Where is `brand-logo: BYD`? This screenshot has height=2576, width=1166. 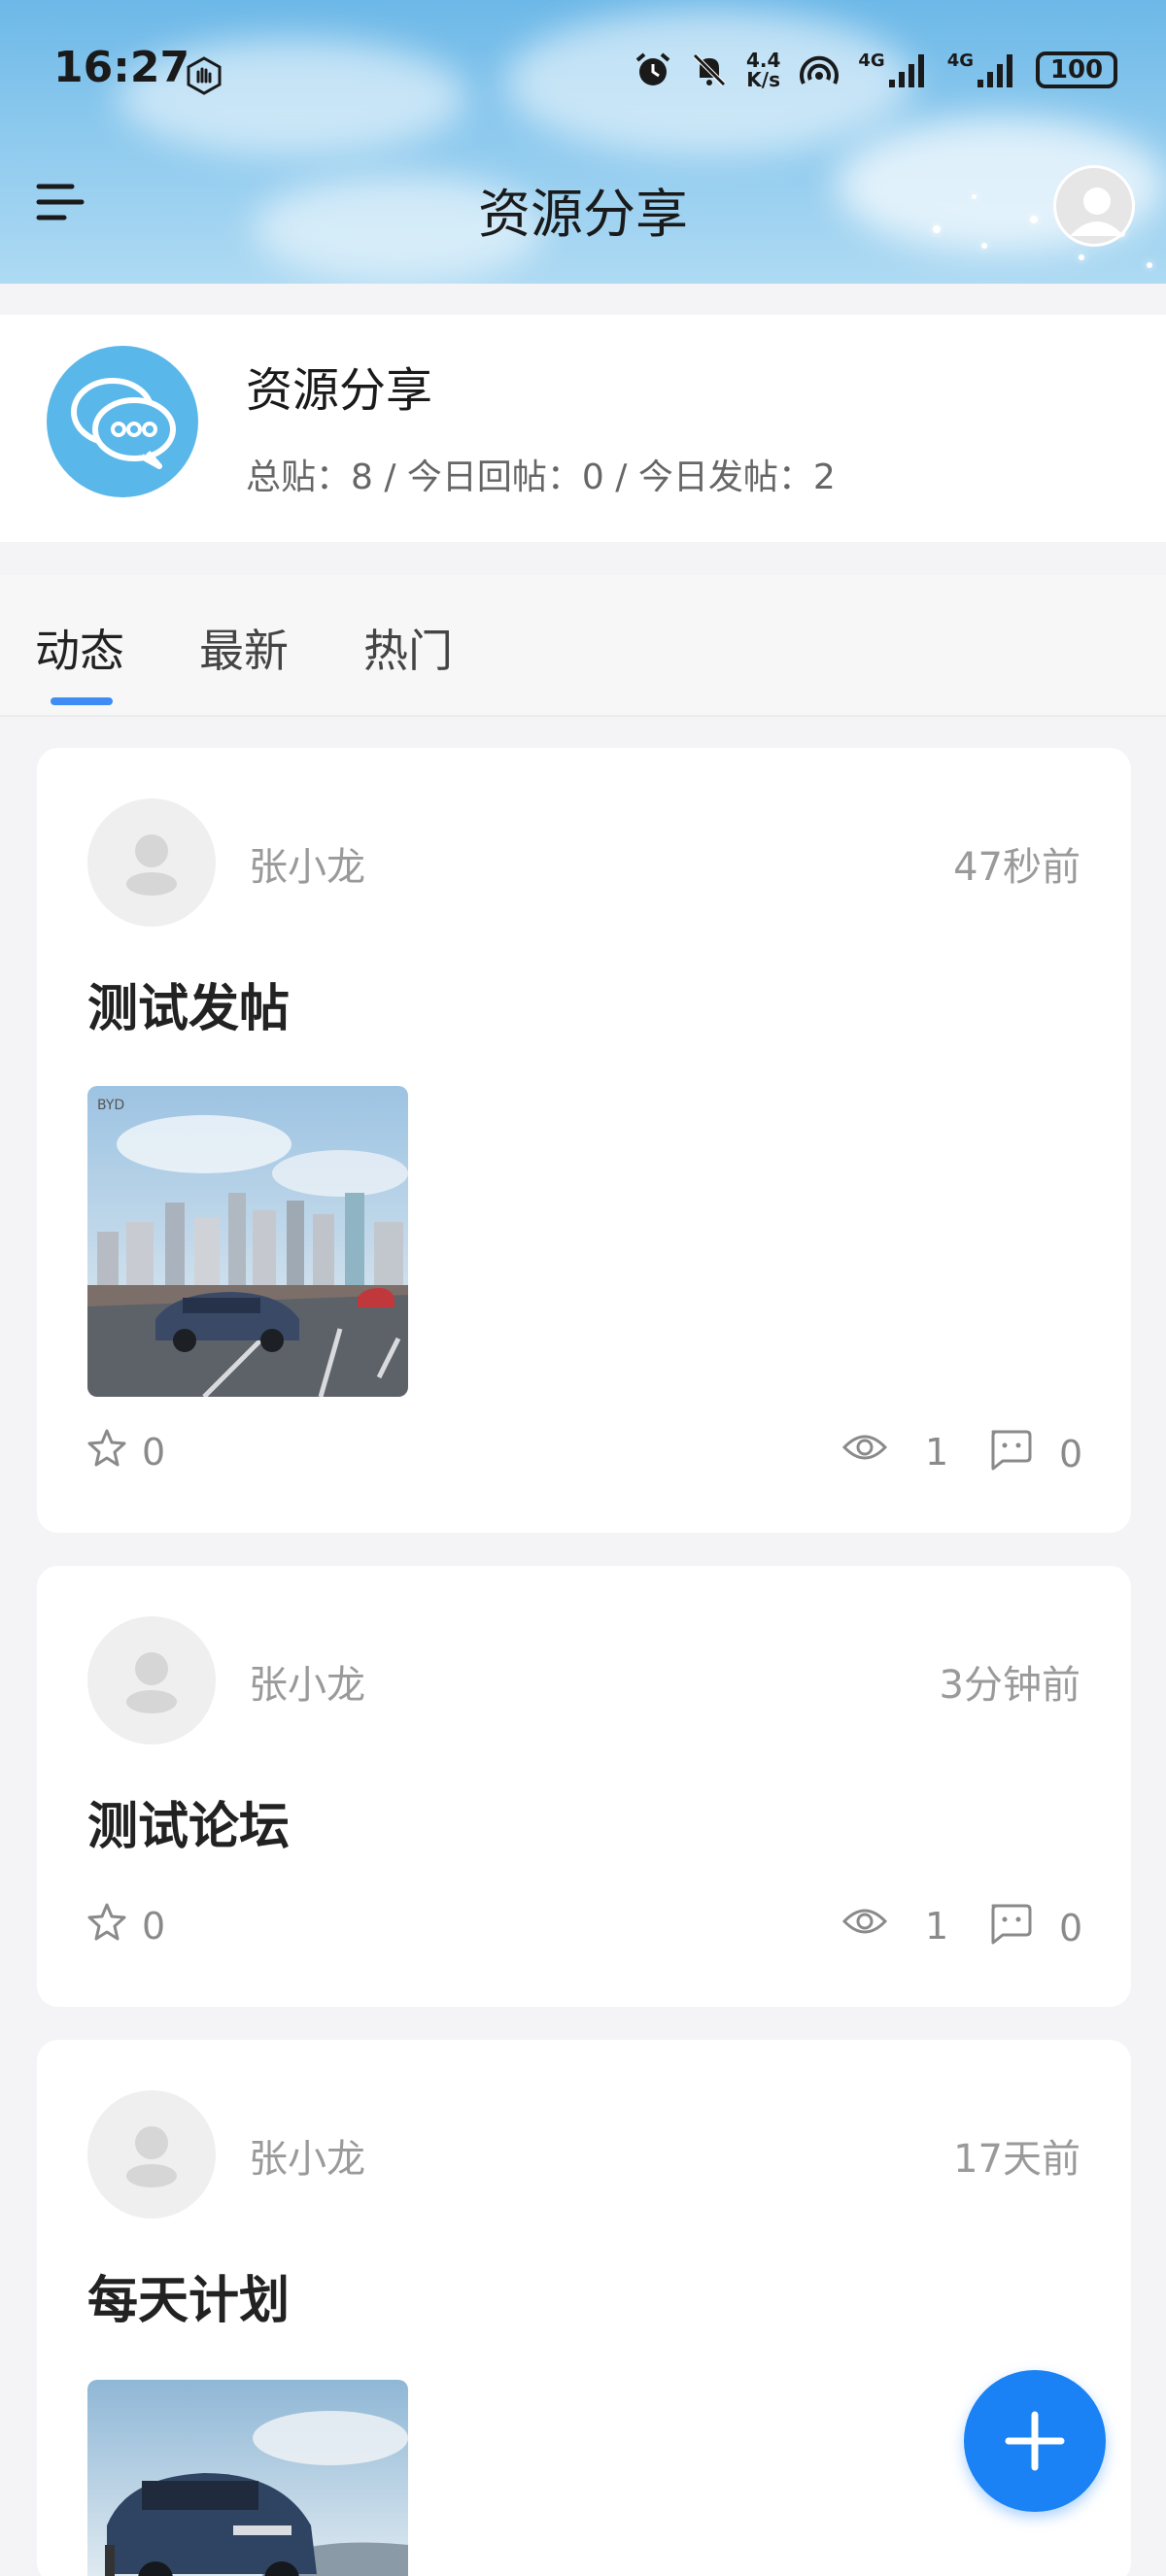 brand-logo: BYD is located at coordinates (110, 1105).